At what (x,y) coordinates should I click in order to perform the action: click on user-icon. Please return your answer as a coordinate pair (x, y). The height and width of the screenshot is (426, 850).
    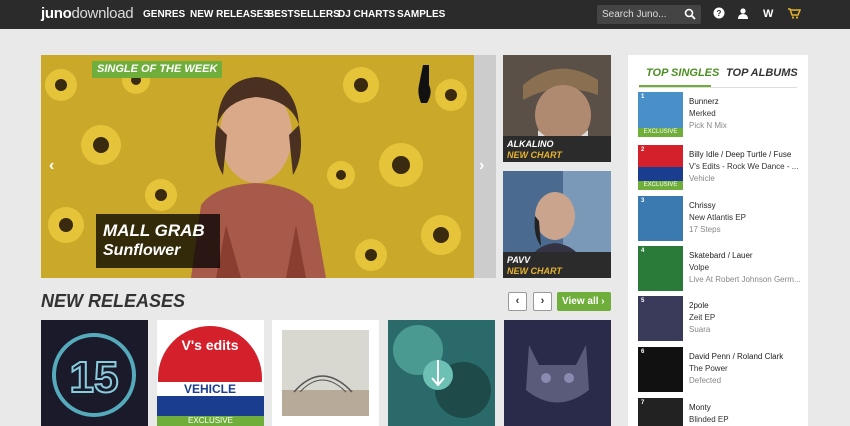
    Looking at the image, I should click on (743, 13).